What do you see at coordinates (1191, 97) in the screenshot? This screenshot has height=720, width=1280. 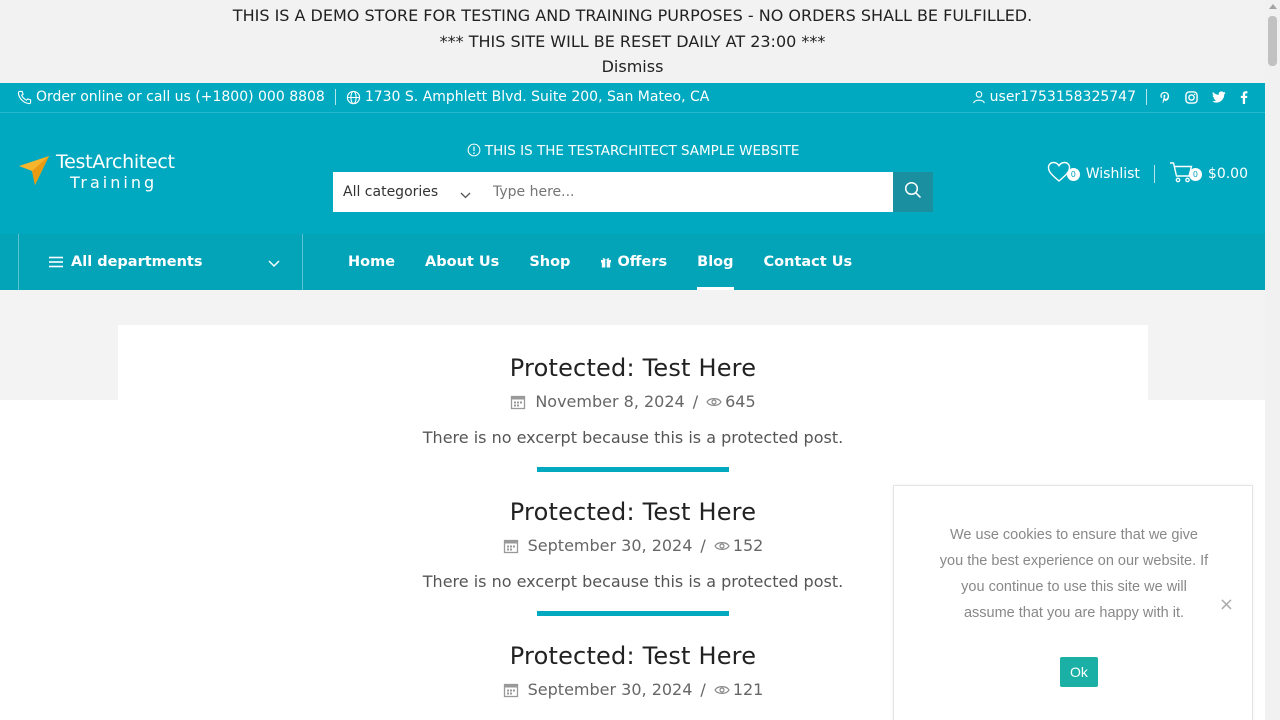 I see `instagram-icon` at bounding box center [1191, 97].